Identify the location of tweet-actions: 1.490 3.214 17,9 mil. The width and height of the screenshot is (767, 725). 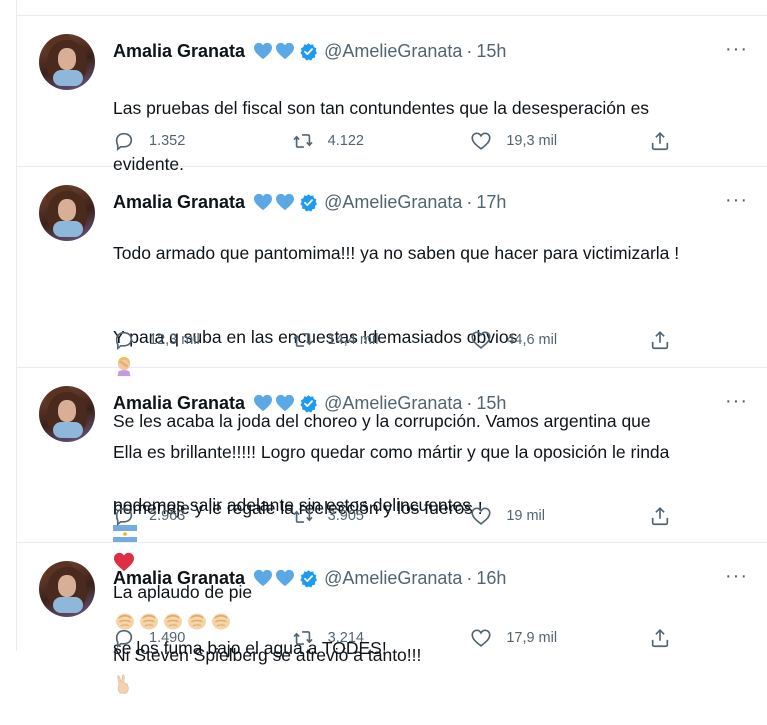
(393, 638).